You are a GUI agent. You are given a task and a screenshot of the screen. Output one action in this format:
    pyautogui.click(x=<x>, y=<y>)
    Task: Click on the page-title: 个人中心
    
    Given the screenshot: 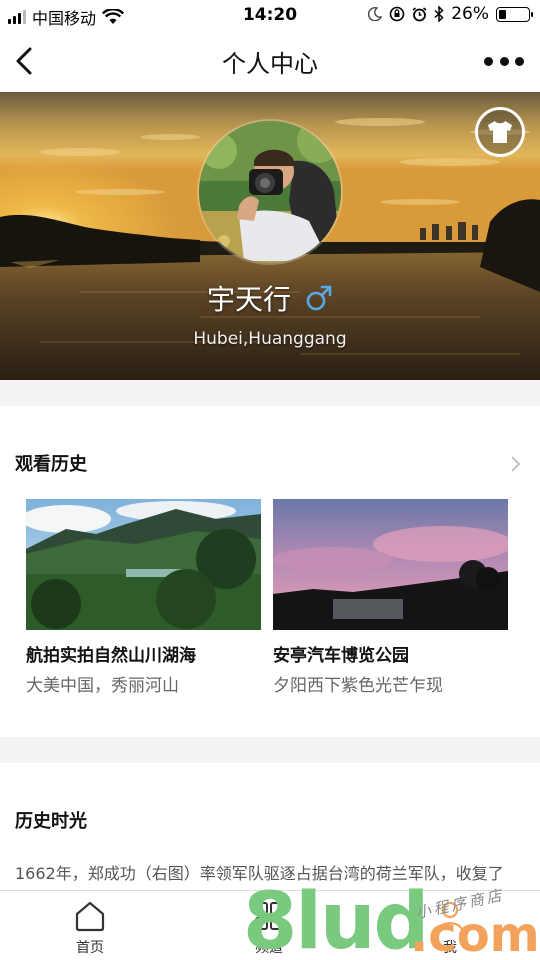 What is the action you would take?
    pyautogui.click(x=270, y=64)
    